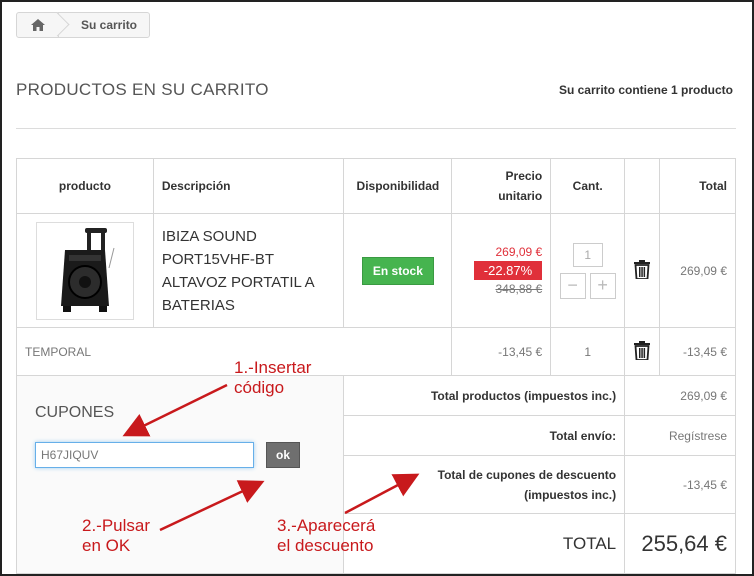 The image size is (754, 576). What do you see at coordinates (570, 494) in the screenshot?
I see `total-coupons-label-line2: (impuestos inc.)` at bounding box center [570, 494].